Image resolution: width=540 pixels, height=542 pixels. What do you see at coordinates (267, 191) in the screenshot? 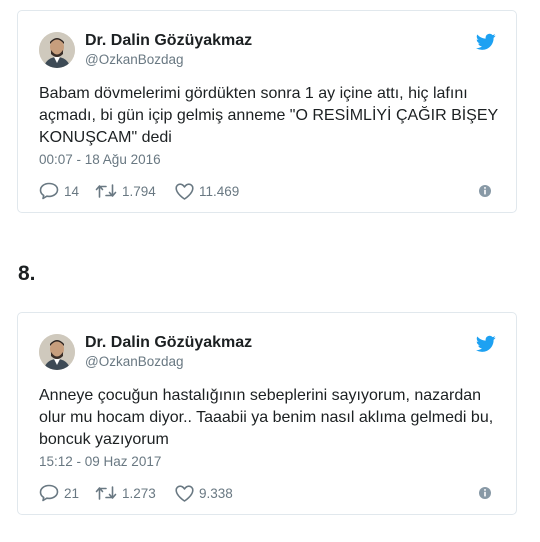
I see `tweet-actions: 14 1.794 11.469` at bounding box center [267, 191].